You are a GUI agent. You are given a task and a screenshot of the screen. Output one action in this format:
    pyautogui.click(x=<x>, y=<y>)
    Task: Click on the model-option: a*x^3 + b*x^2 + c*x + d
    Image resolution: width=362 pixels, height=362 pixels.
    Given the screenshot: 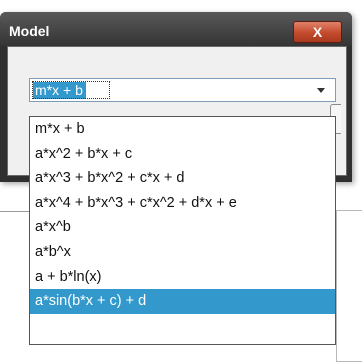 What is the action you would take?
    pyautogui.click(x=182, y=178)
    